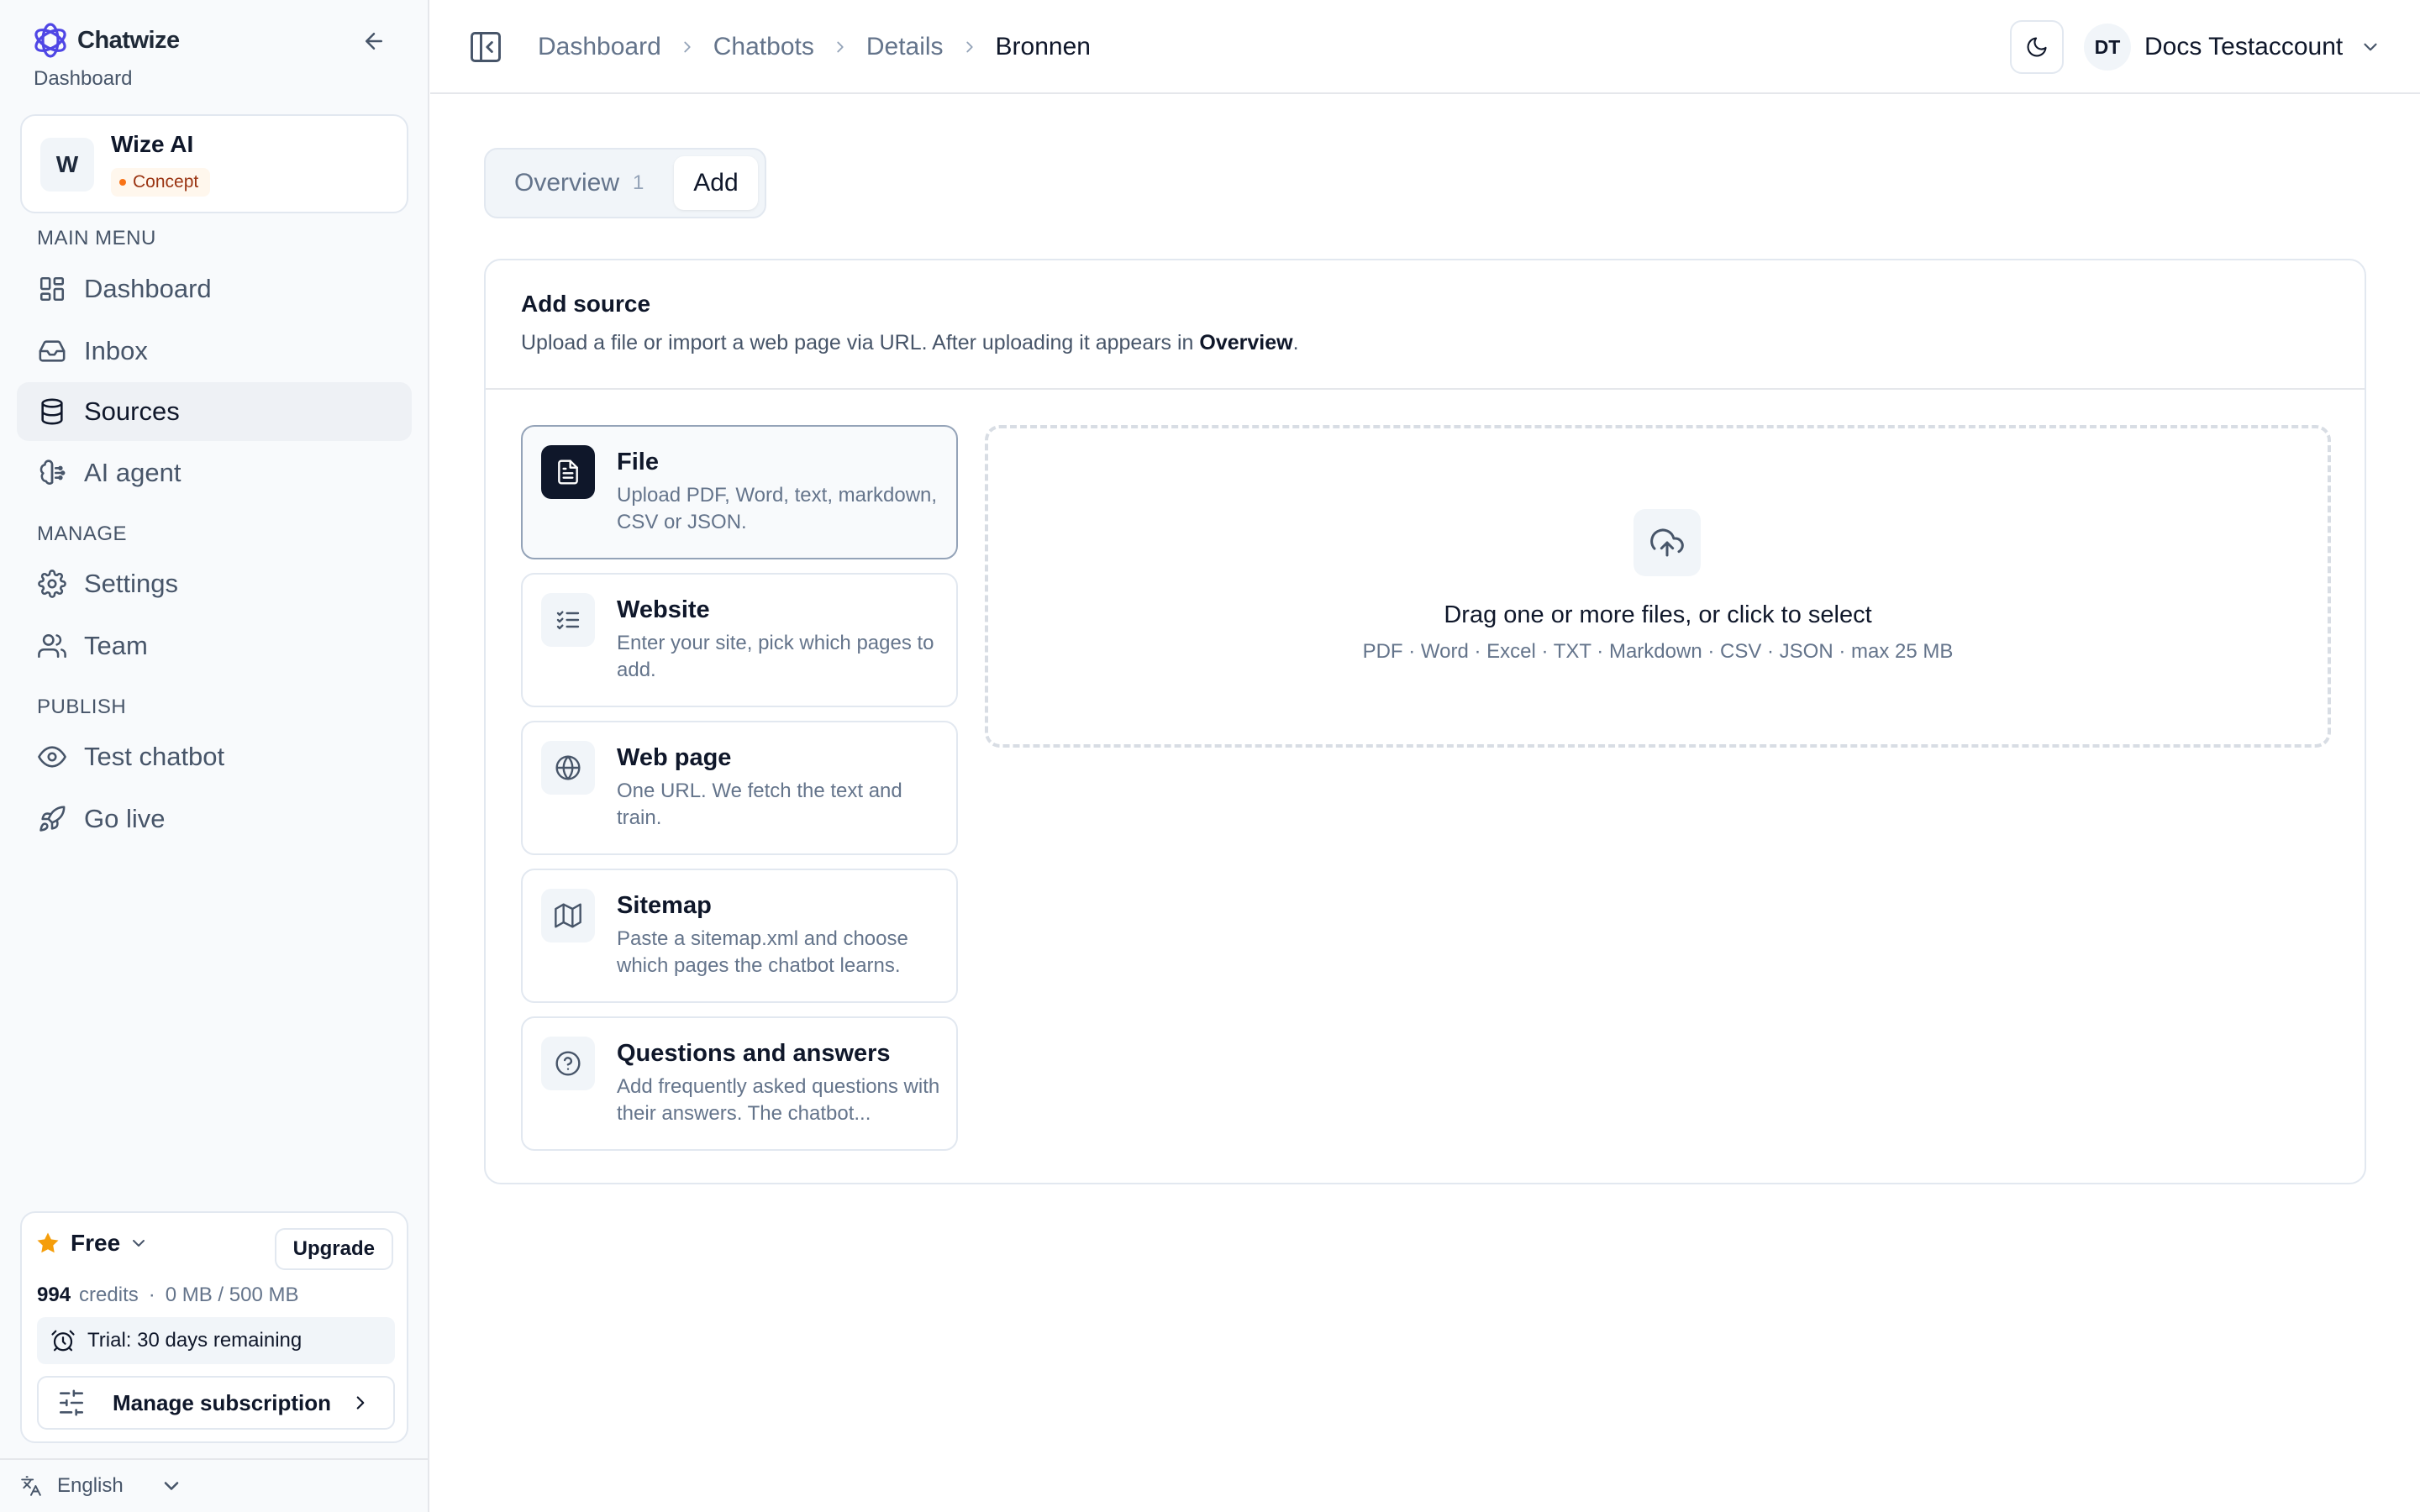 This screenshot has width=2420, height=1512. Describe the element at coordinates (166, 182) in the screenshot. I see `workspace-status-label: Concept` at that location.